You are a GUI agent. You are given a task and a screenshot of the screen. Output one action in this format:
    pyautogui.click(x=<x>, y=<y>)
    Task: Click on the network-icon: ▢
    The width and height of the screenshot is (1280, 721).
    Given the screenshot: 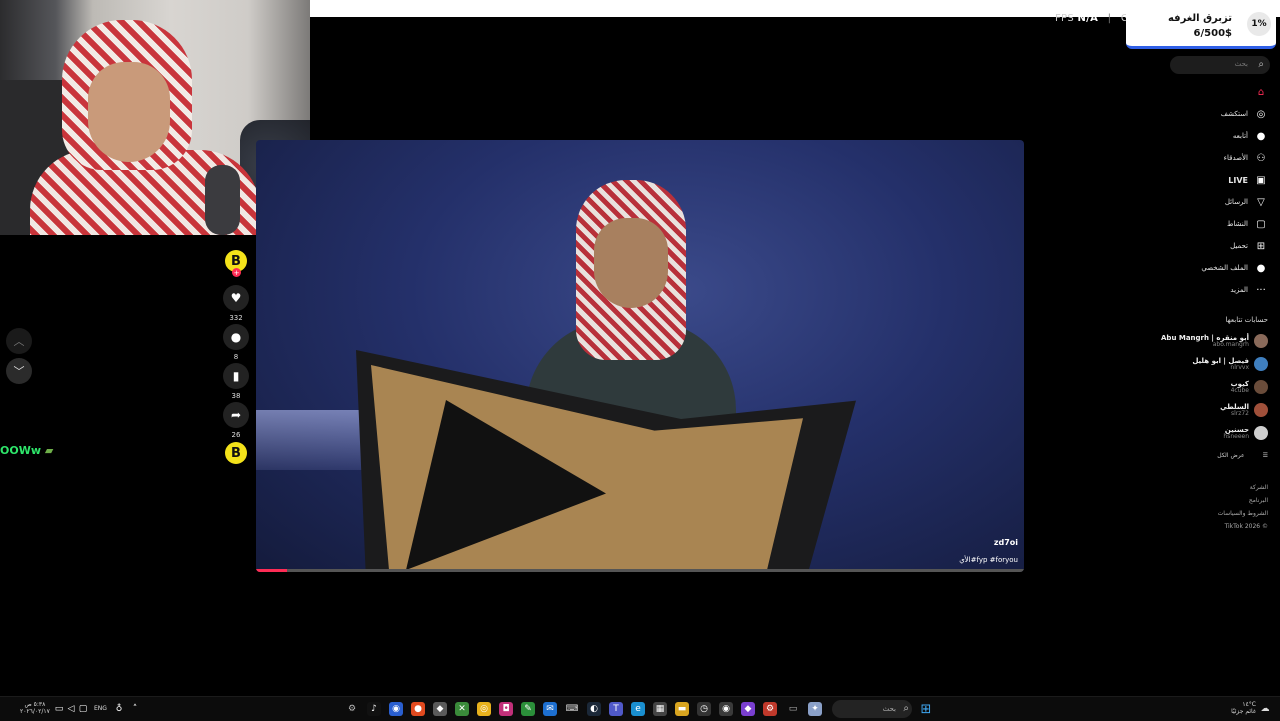 What is the action you would take?
    pyautogui.click(x=83, y=709)
    